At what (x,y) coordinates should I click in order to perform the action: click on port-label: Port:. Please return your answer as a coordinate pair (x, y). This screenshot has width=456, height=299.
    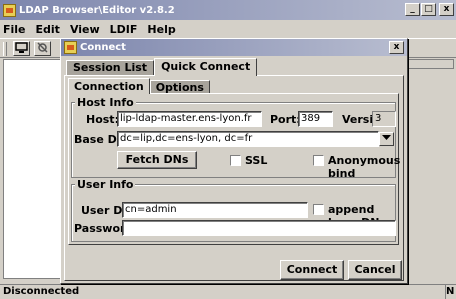
    Looking at the image, I should click on (285, 119).